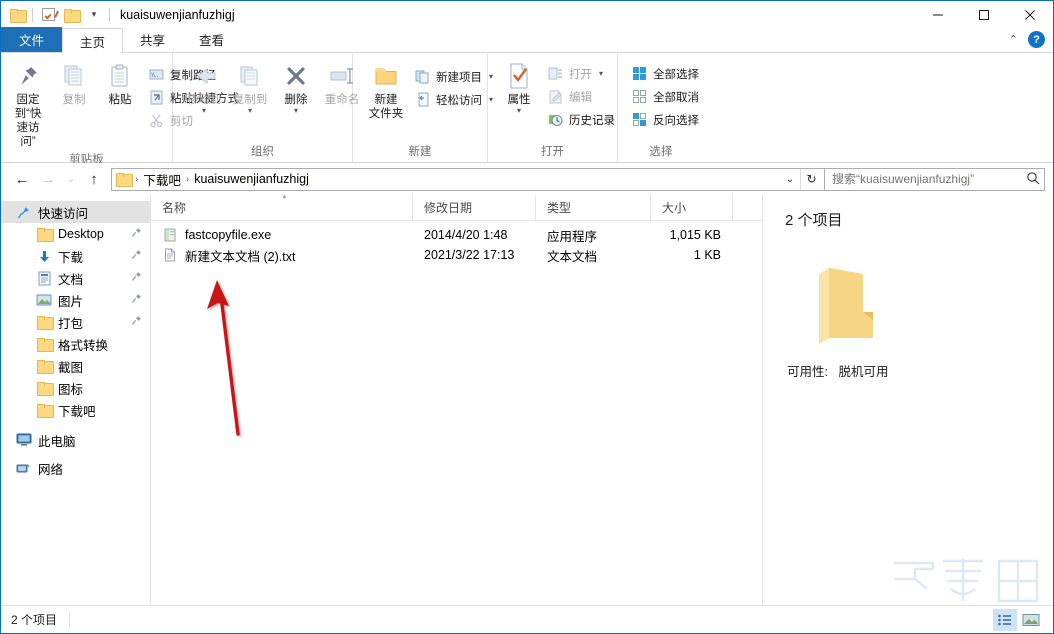  Describe the element at coordinates (581, 96) in the screenshot. I see `edit-button: 编辑` at that location.